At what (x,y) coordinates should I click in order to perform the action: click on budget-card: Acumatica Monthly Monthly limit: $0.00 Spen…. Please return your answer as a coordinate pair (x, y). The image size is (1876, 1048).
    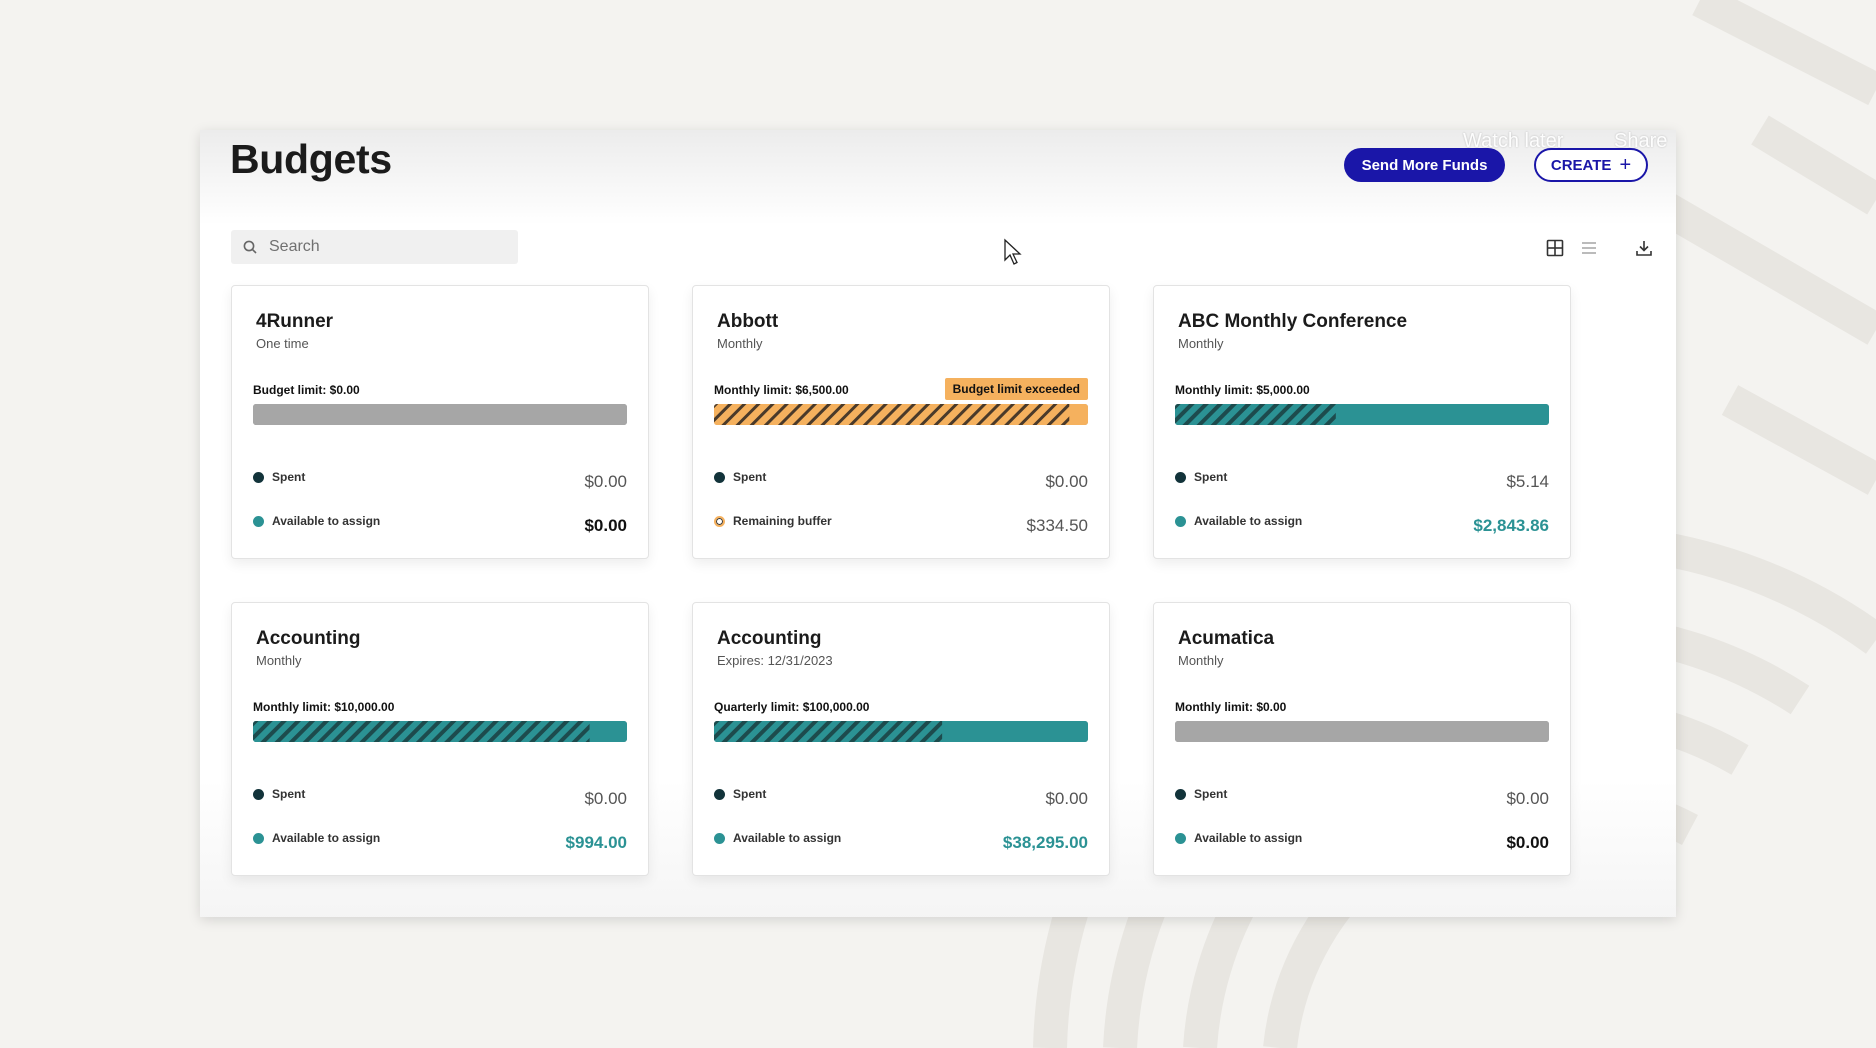
    Looking at the image, I should click on (1362, 739).